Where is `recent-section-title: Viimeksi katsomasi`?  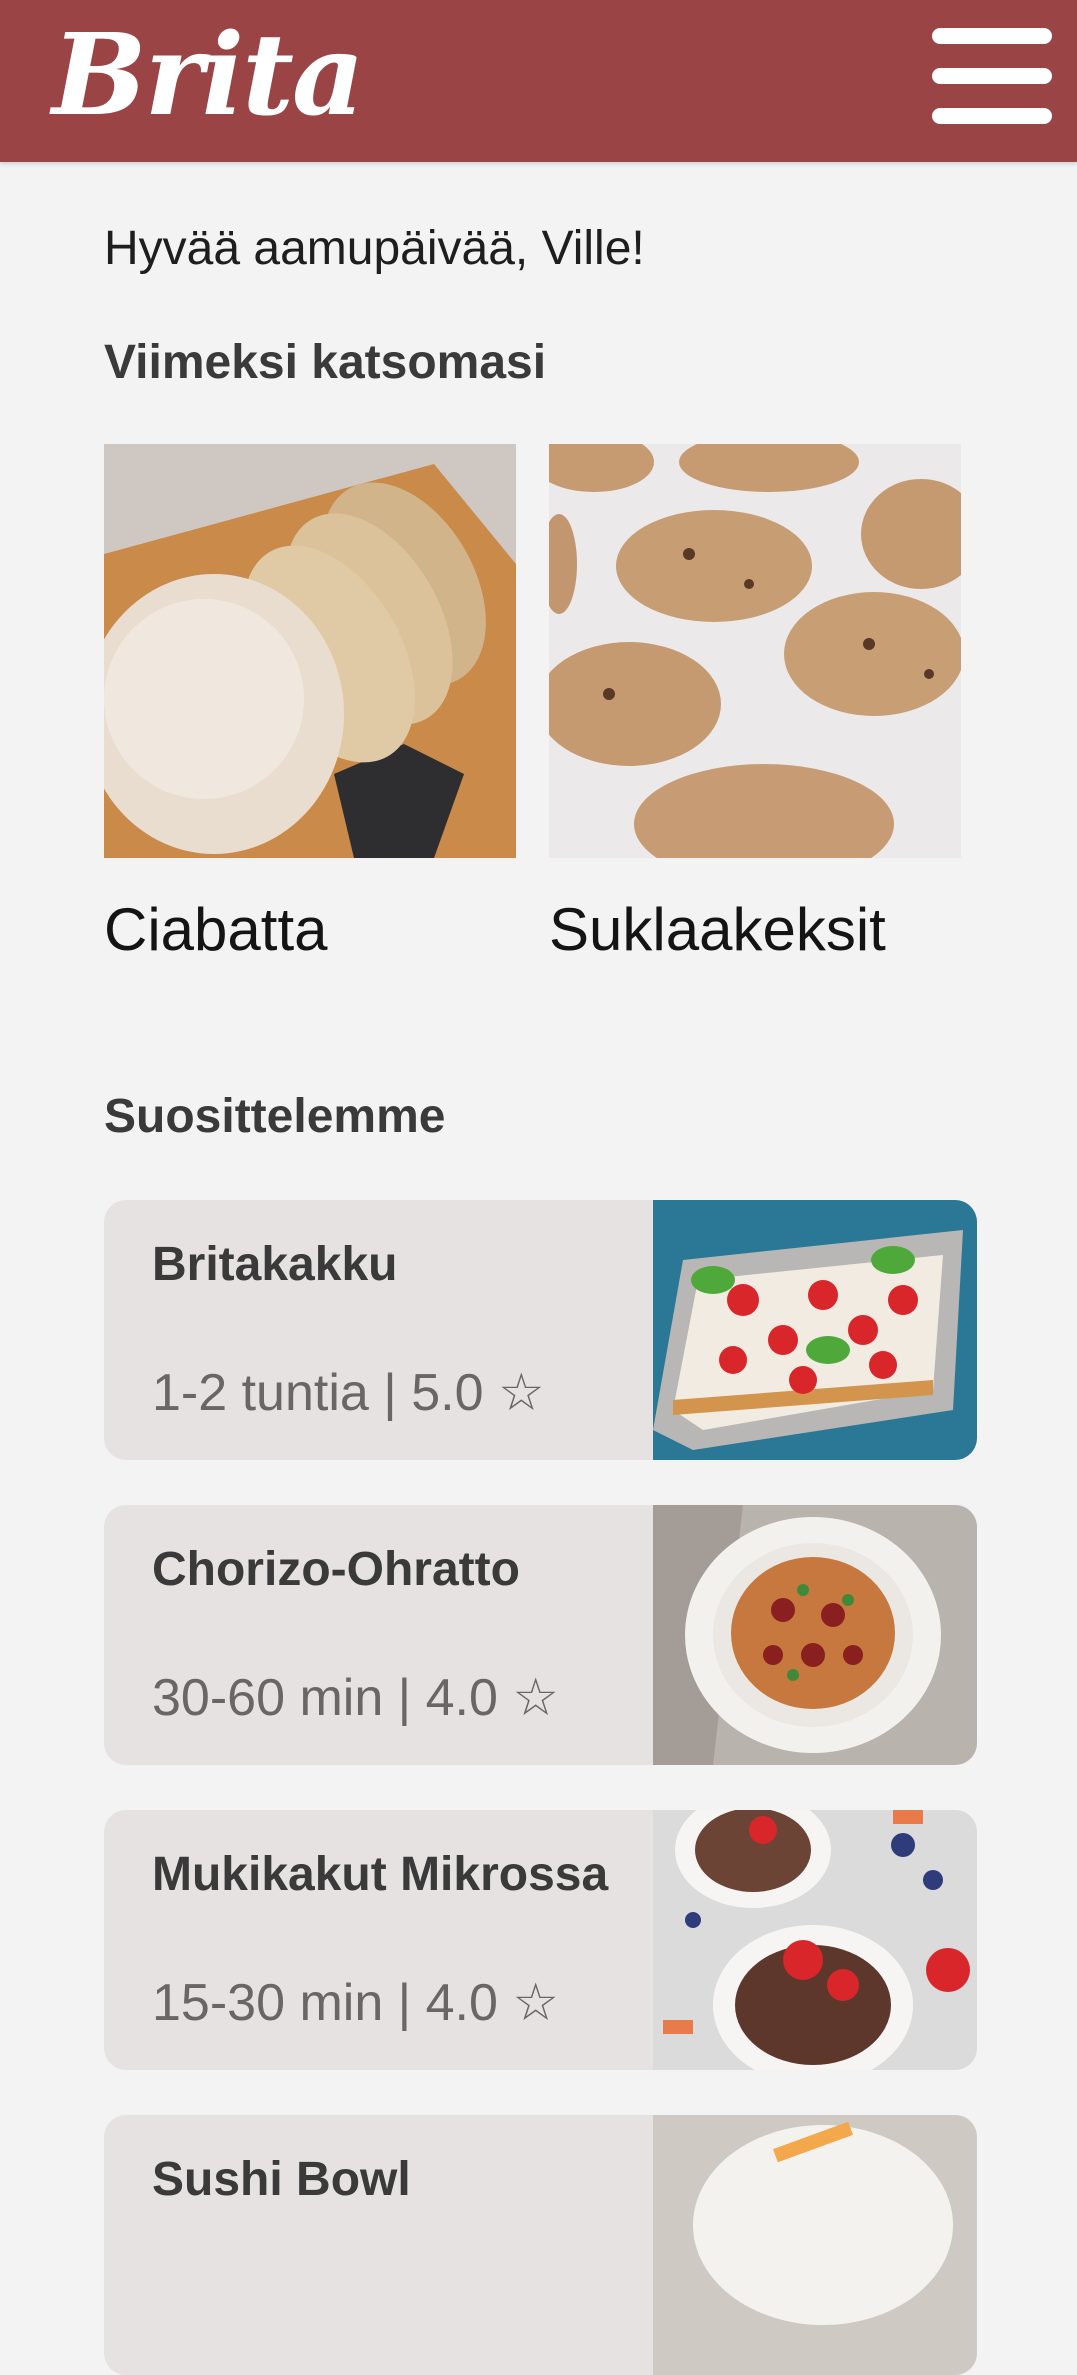 recent-section-title: Viimeksi katsomasi is located at coordinates (325, 362).